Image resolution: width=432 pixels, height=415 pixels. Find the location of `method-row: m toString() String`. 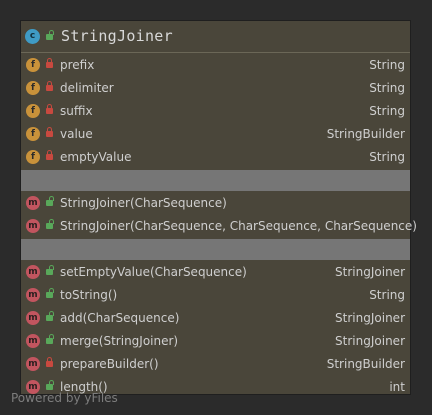

method-row: m toString() String is located at coordinates (215, 295).